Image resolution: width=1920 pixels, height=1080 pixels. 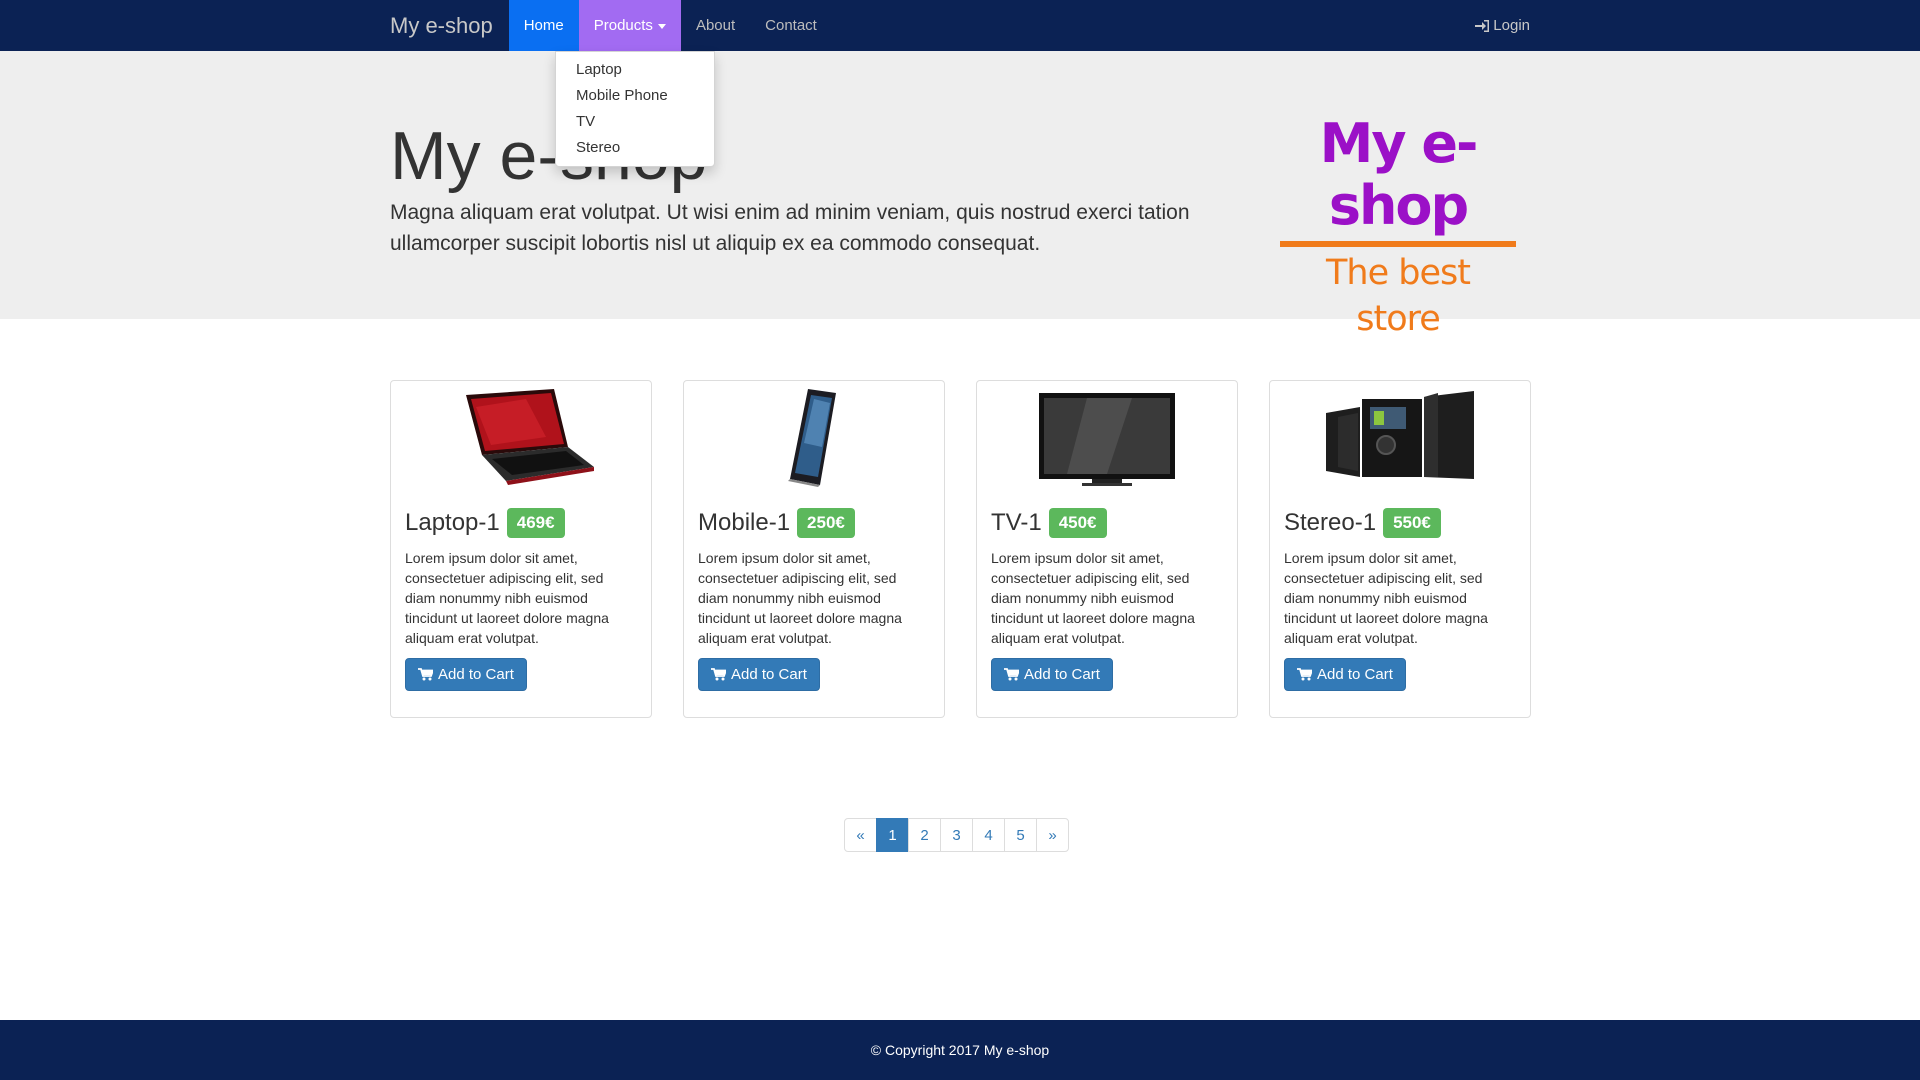 I want to click on nav-products-label: Products, so click(x=623, y=25).